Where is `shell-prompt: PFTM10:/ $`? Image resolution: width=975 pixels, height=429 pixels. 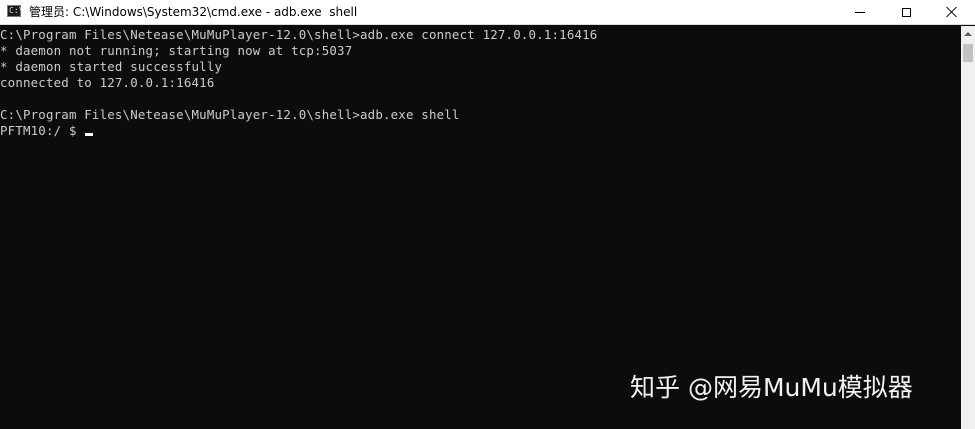 shell-prompt: PFTM10:/ $ is located at coordinates (42, 130).